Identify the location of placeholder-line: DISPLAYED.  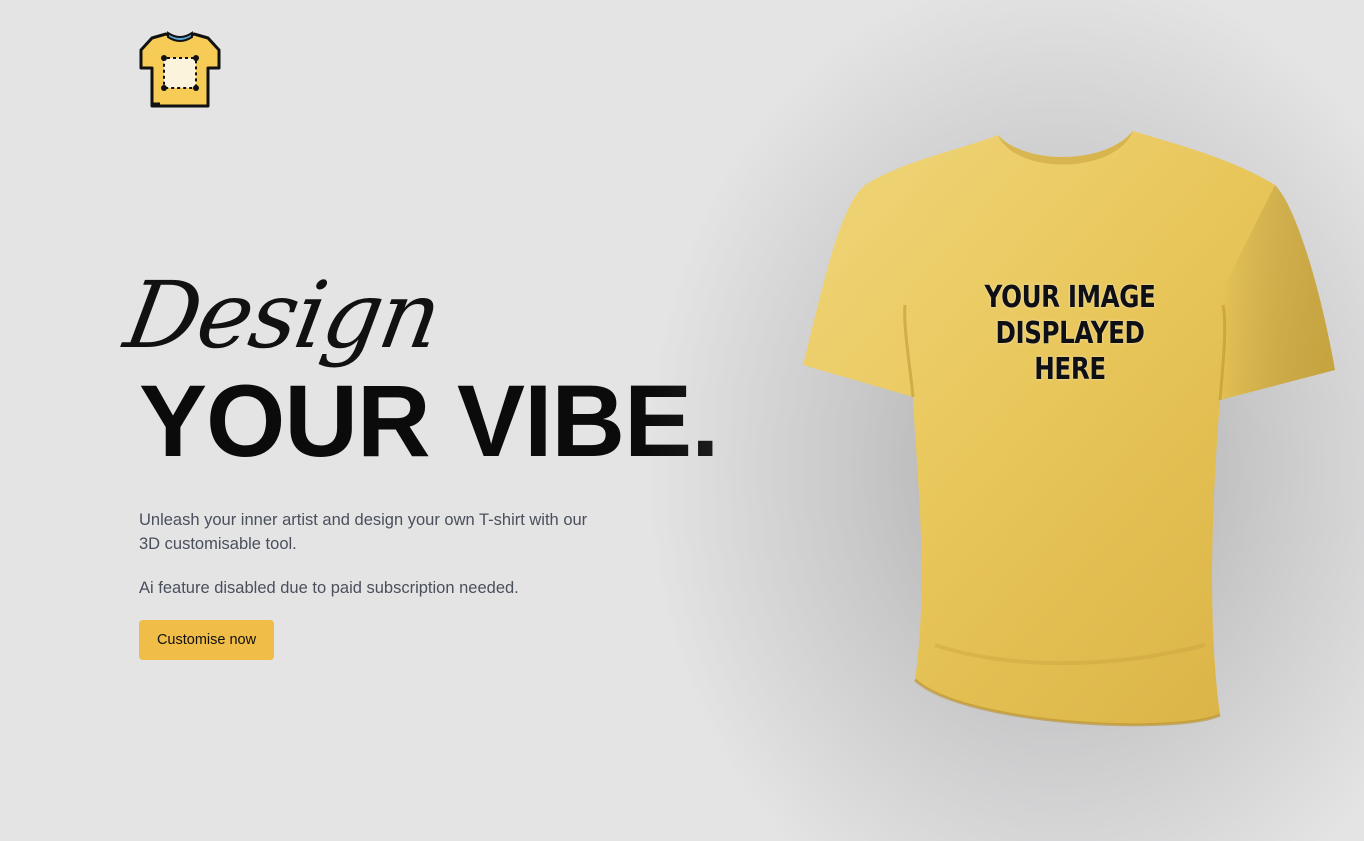
(1070, 333).